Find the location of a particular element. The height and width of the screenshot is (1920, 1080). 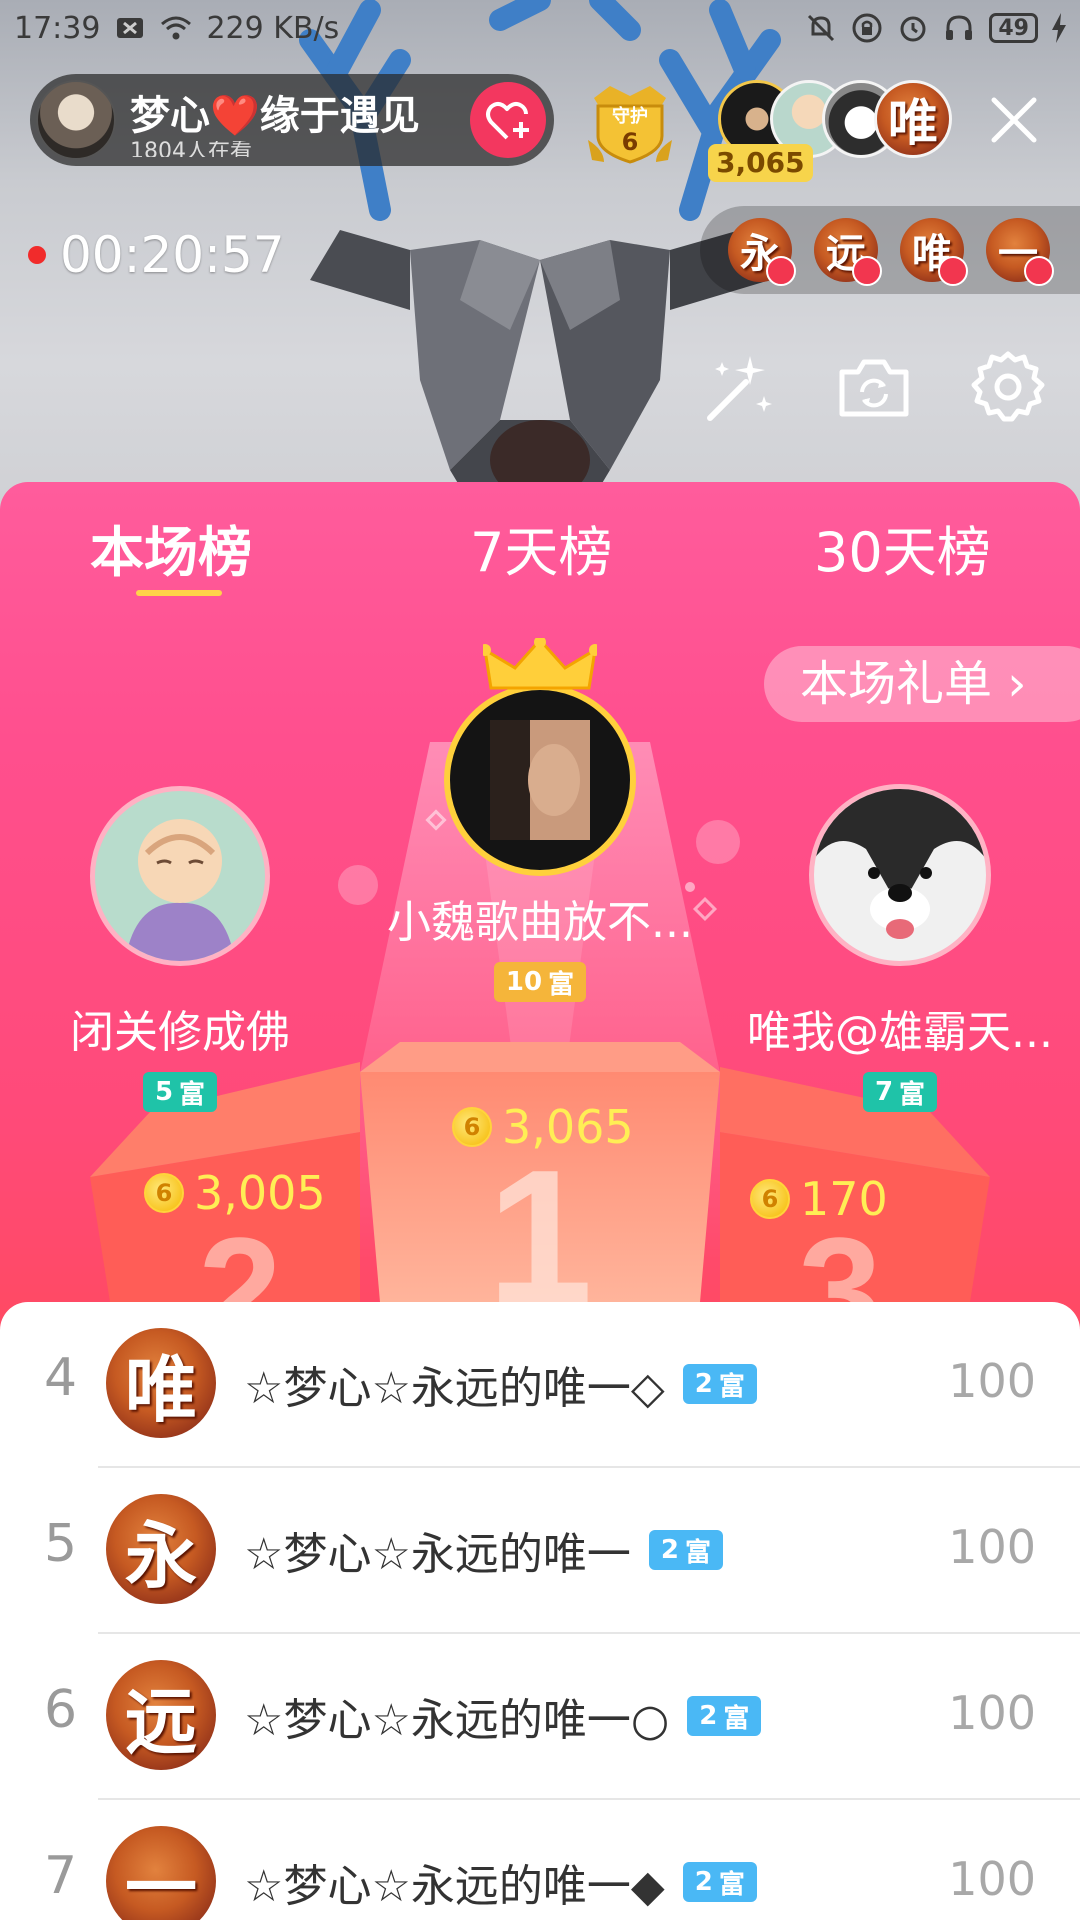

tab-30-days: 30天榜 is located at coordinates (902, 547).